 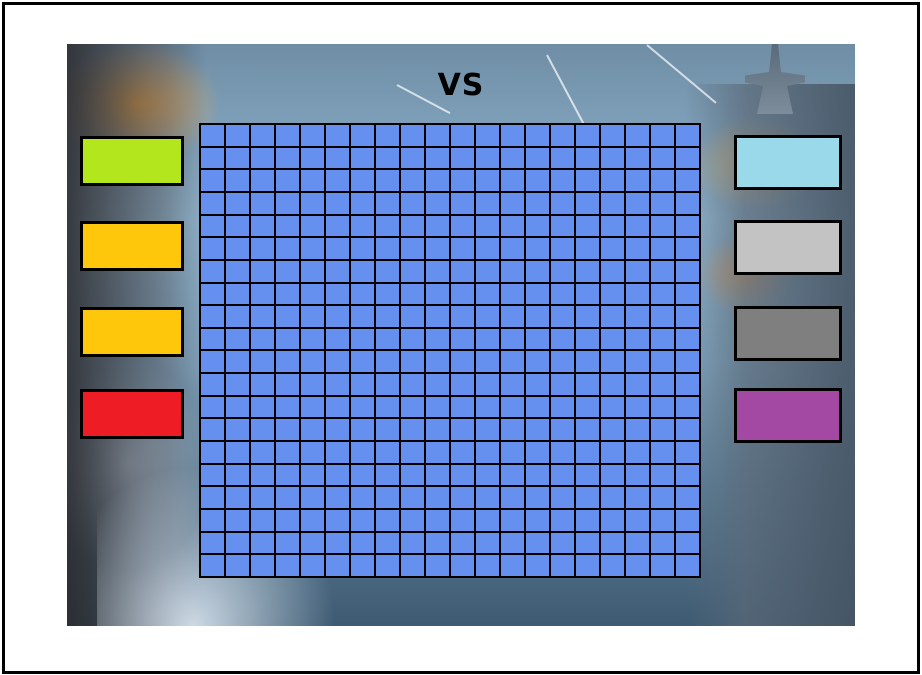 What do you see at coordinates (788, 333) in the screenshot?
I see `opponent-color-gray` at bounding box center [788, 333].